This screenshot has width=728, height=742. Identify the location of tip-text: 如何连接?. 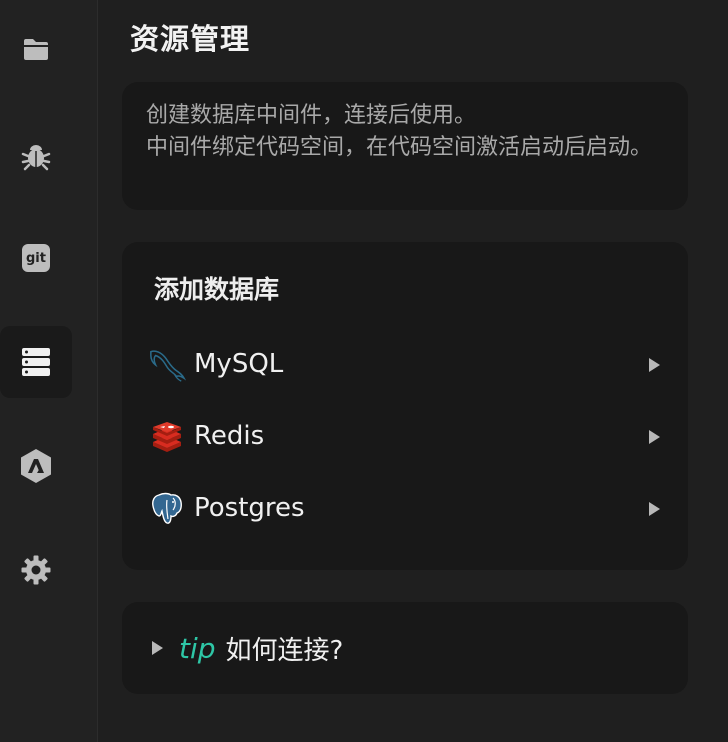
(284, 650).